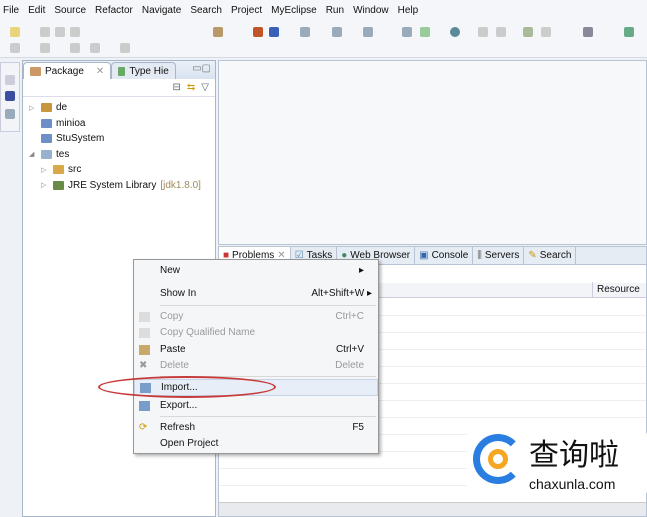  I want to click on tree-decoration: [jdk1.8.0], so click(180, 185).